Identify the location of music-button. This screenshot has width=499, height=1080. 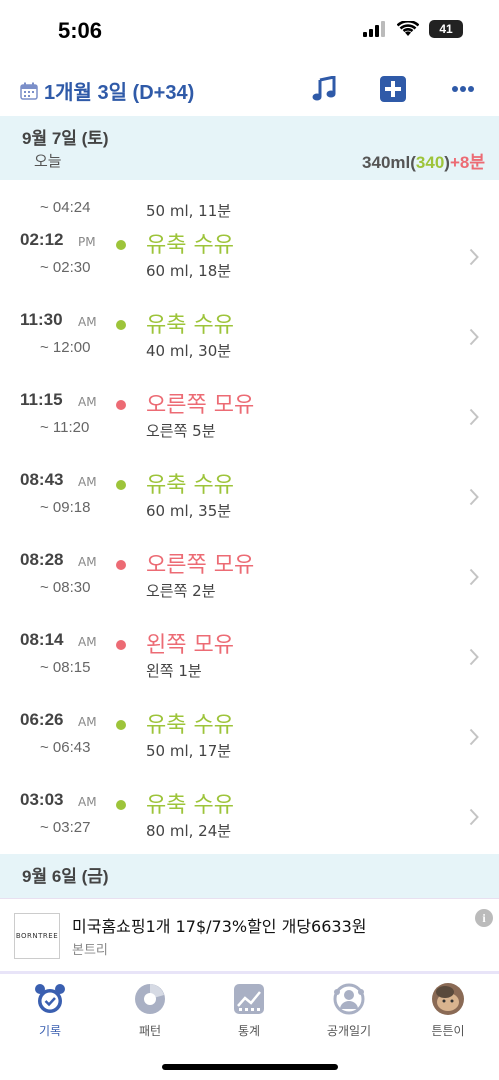
(324, 89).